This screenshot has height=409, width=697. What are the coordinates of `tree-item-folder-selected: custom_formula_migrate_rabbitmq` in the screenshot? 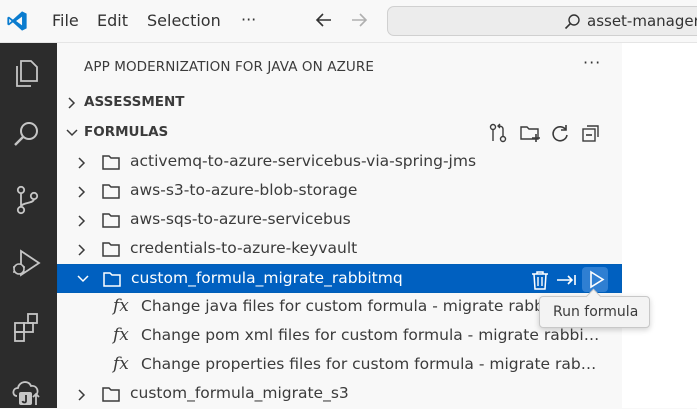 It's located at (339, 278).